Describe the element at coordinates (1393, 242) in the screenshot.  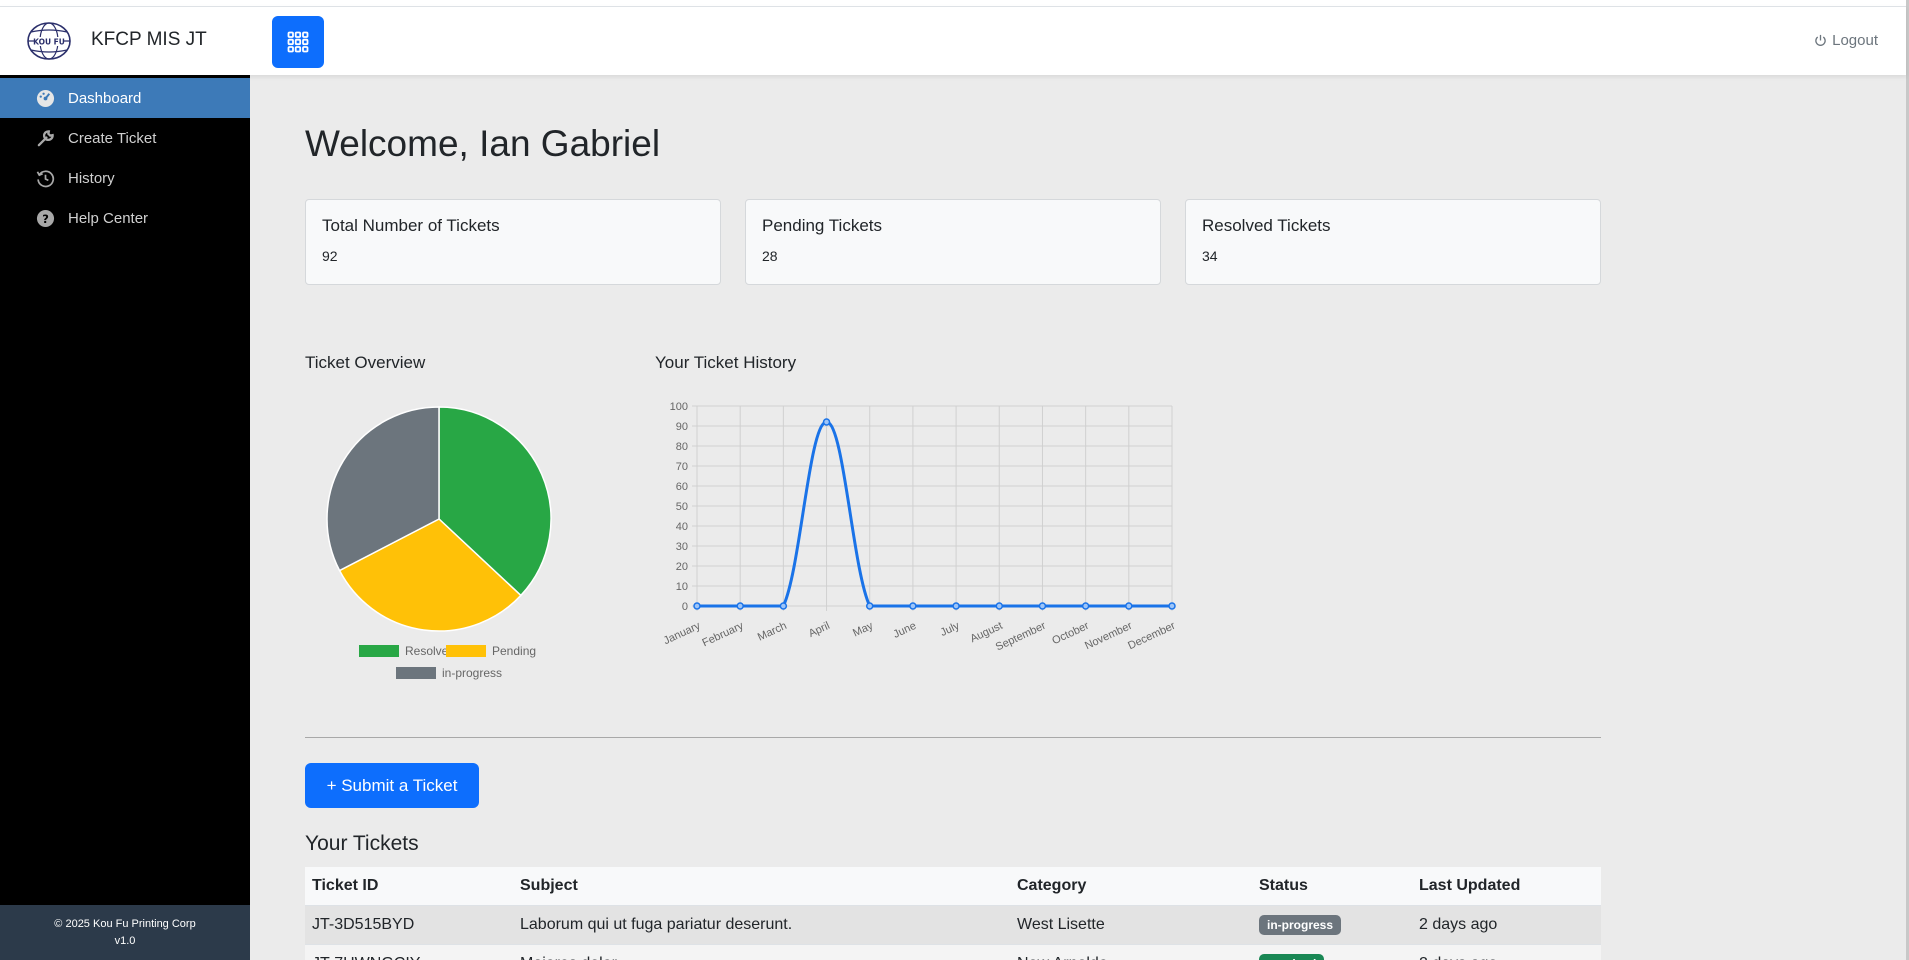
I see `stat-card-resolved: Resolved Tickets 34` at that location.